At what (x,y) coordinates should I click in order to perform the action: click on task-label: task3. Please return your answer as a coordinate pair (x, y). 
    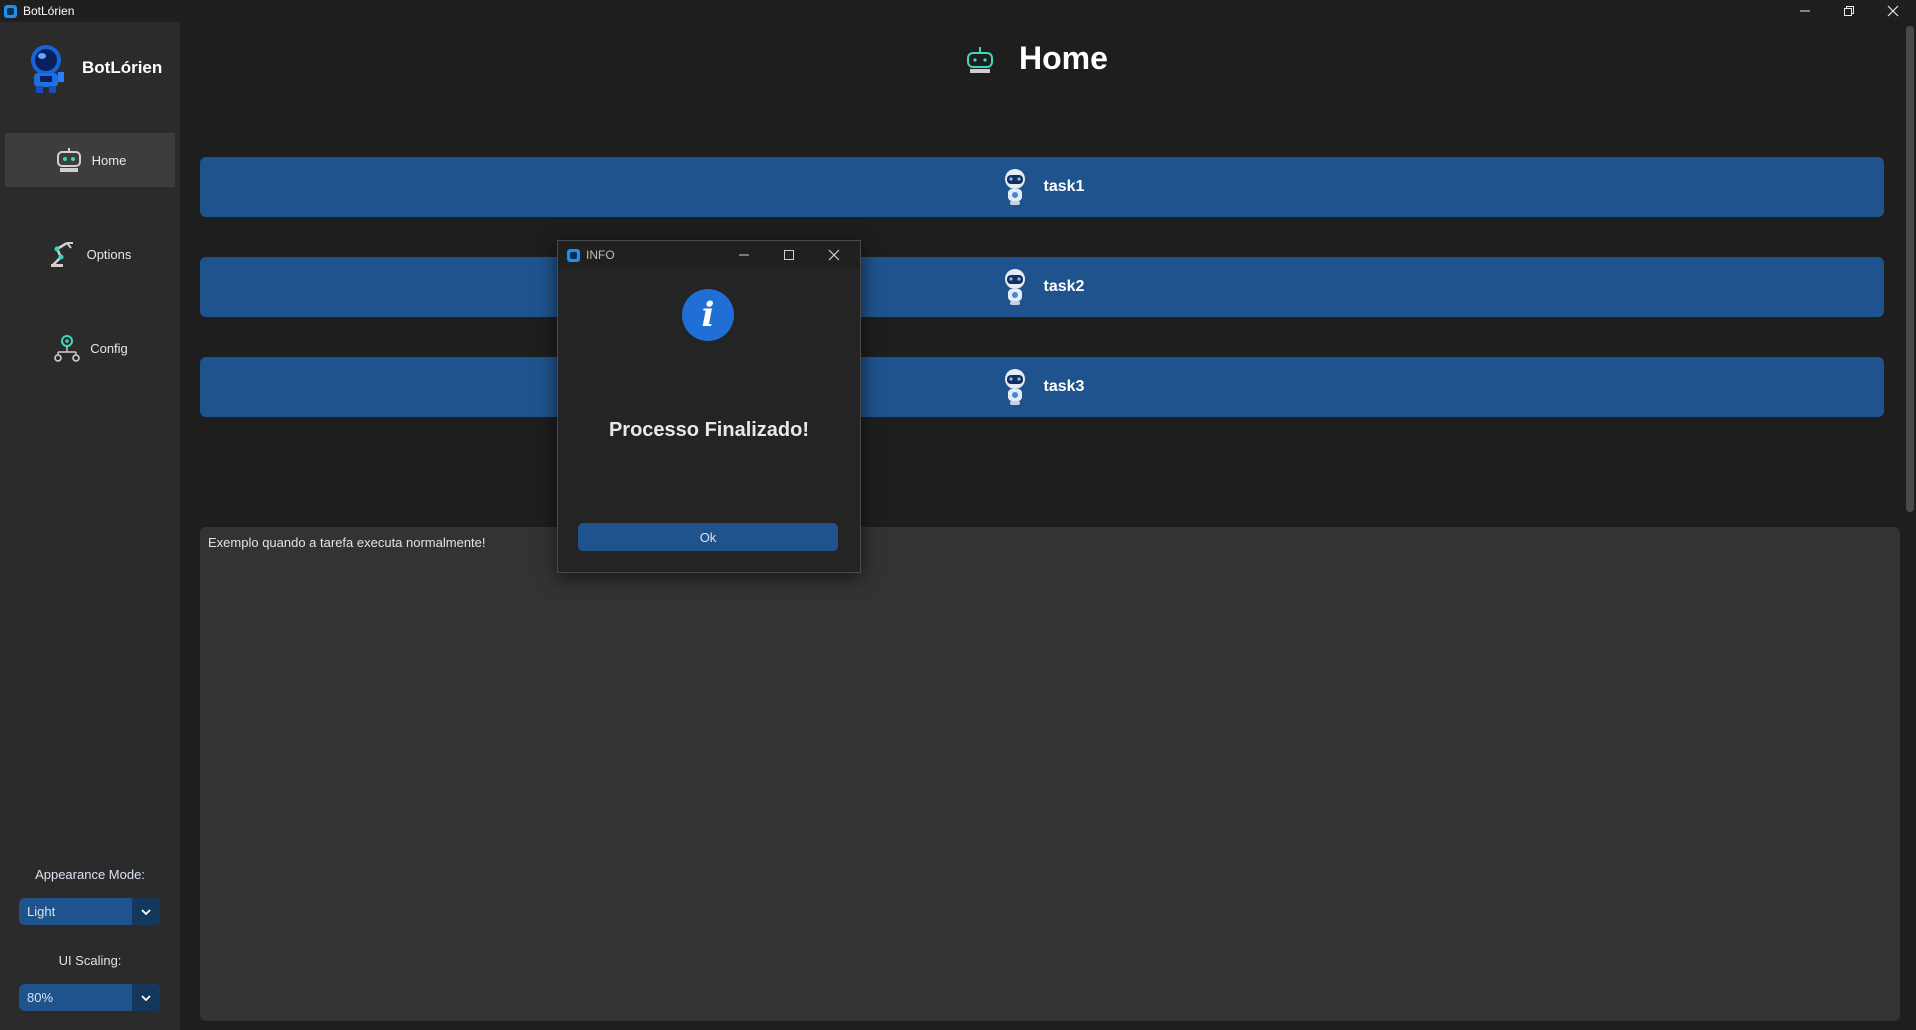
    Looking at the image, I should click on (1064, 386).